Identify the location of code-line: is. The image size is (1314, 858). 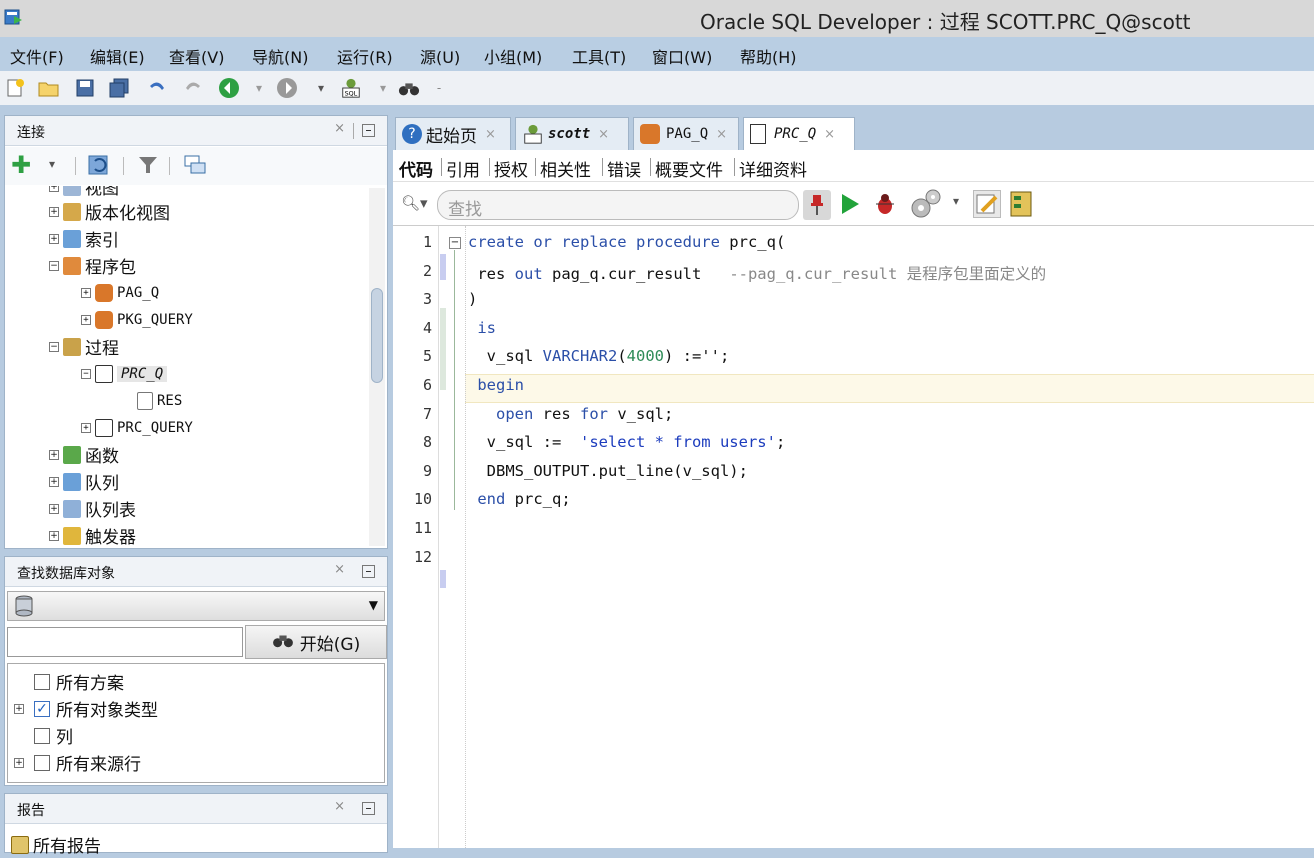
(482, 328).